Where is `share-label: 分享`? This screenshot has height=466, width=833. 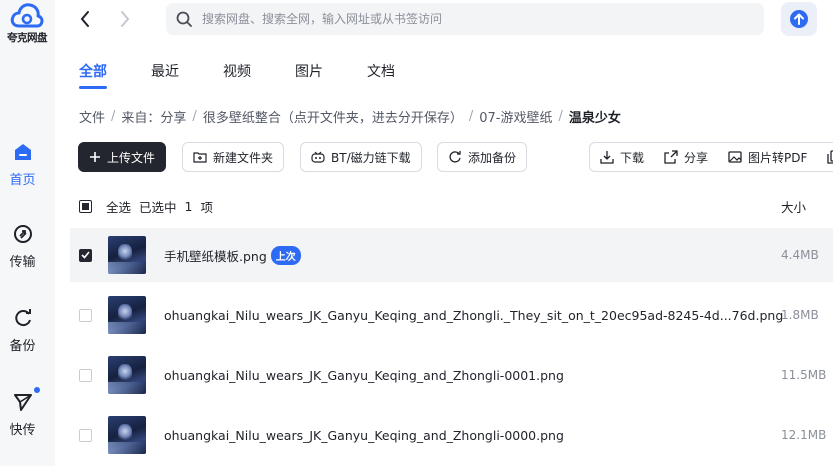
share-label: 分享 is located at coordinates (696, 157).